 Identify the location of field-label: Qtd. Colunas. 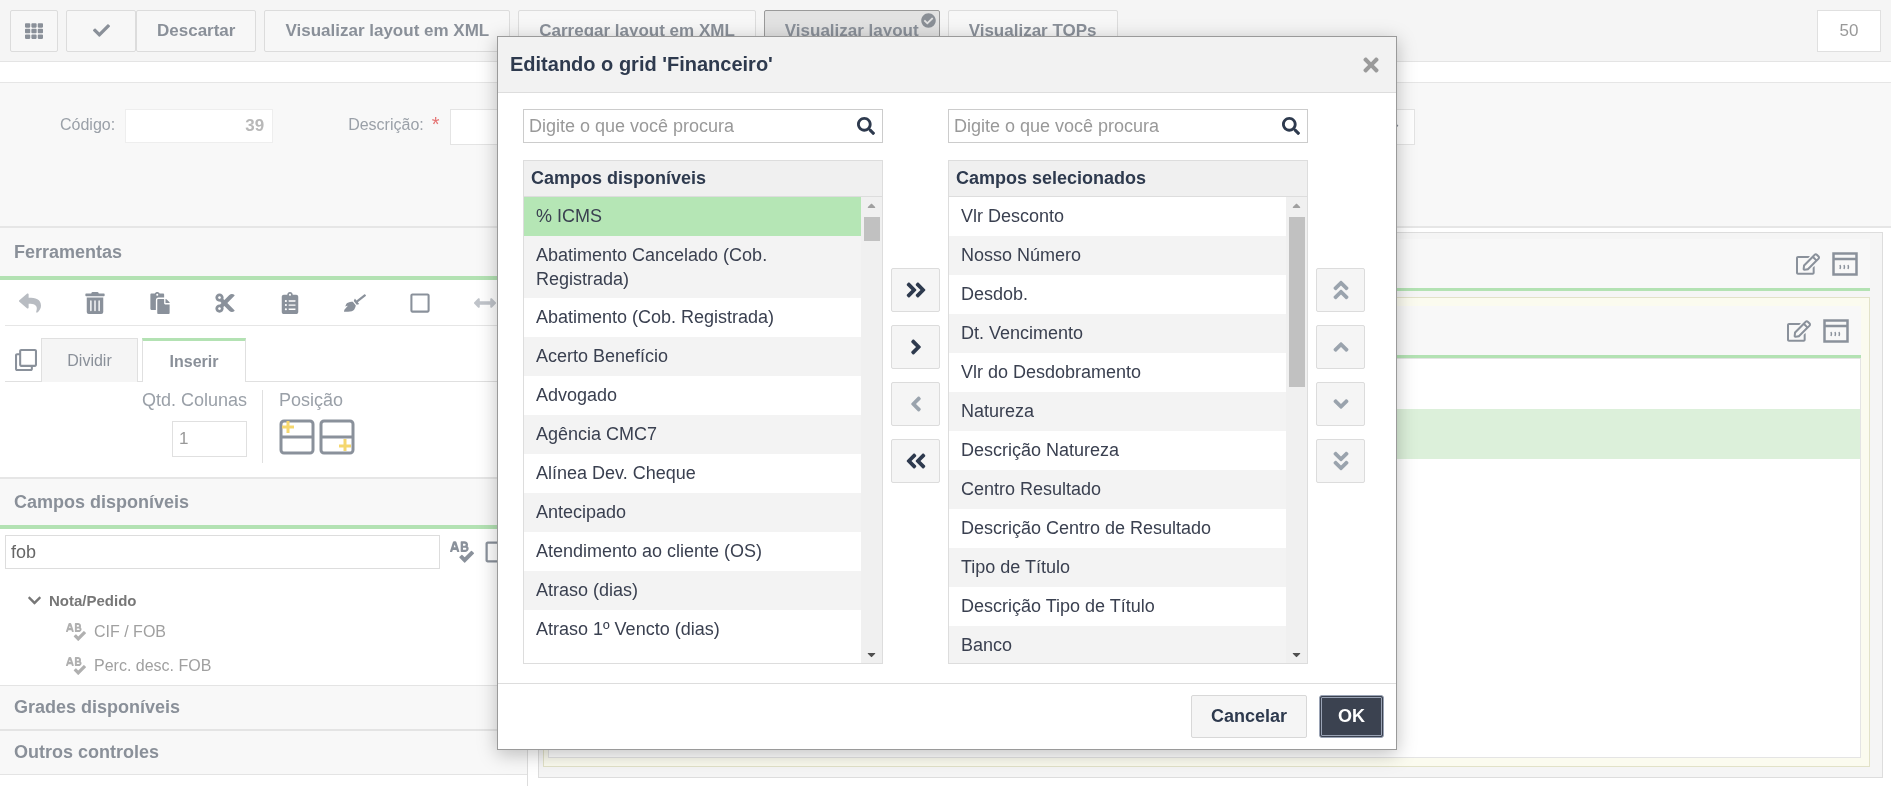
(194, 400).